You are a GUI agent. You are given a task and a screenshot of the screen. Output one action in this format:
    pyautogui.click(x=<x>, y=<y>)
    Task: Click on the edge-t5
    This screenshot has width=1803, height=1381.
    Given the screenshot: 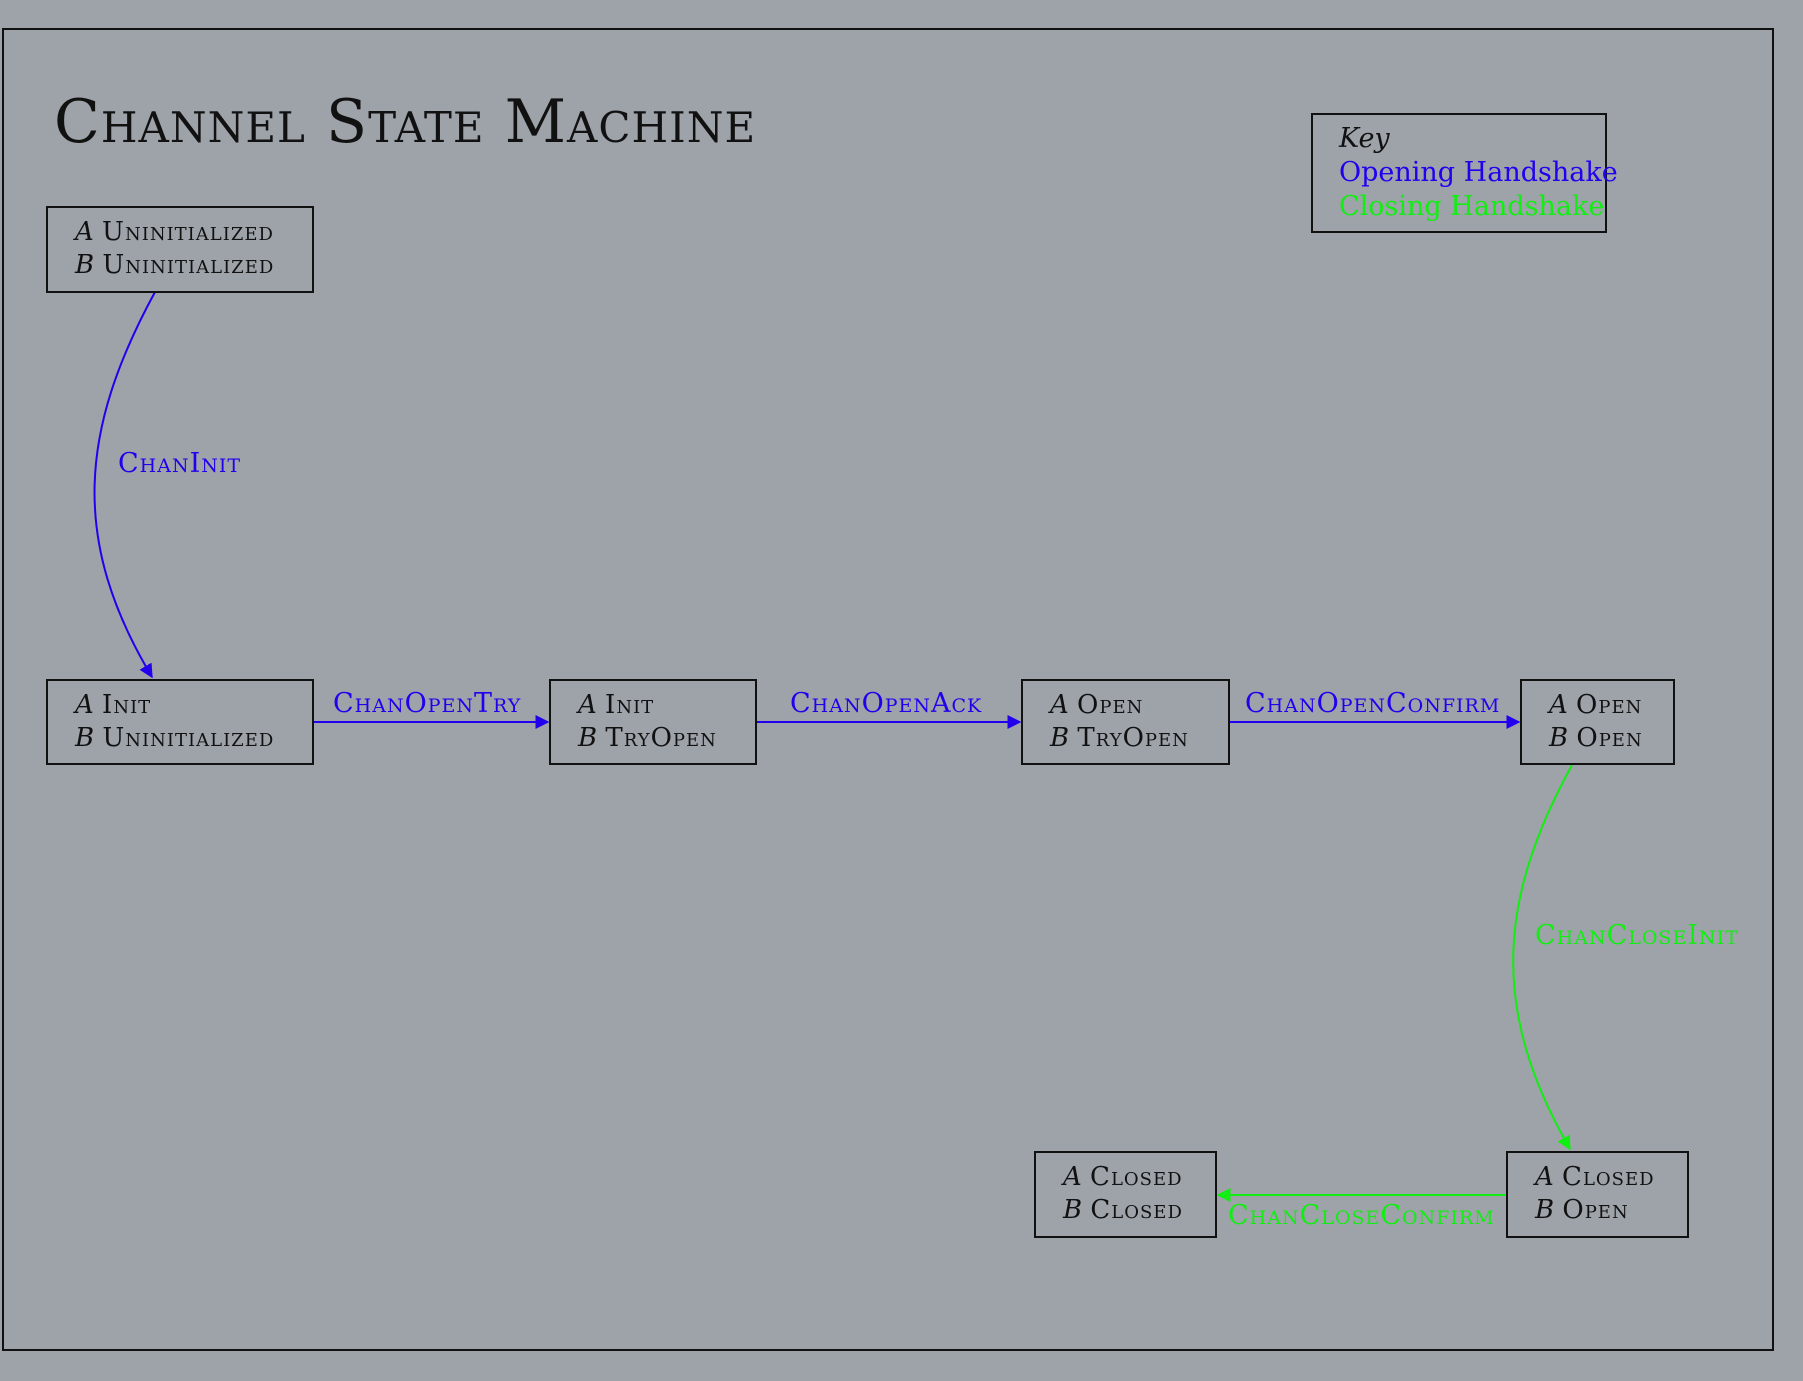 What is the action you would take?
    pyautogui.click(x=1542, y=957)
    